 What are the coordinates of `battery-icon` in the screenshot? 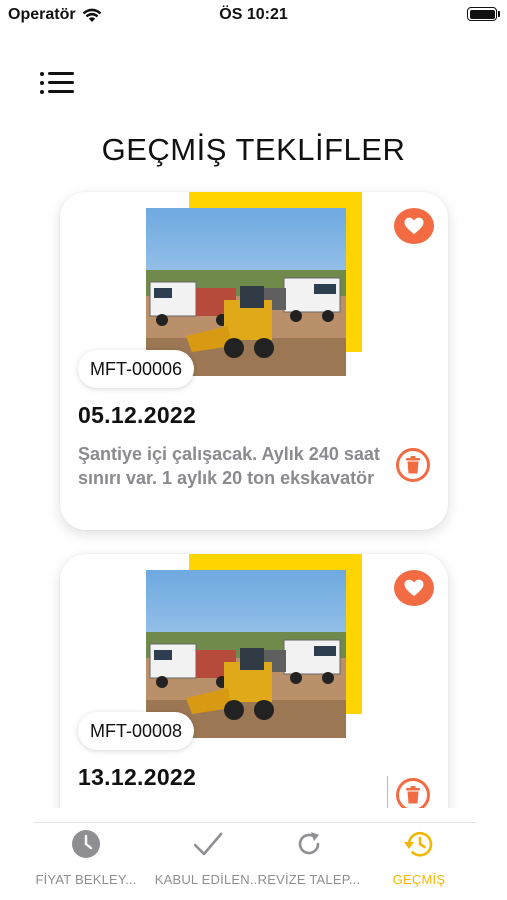 It's located at (483, 14).